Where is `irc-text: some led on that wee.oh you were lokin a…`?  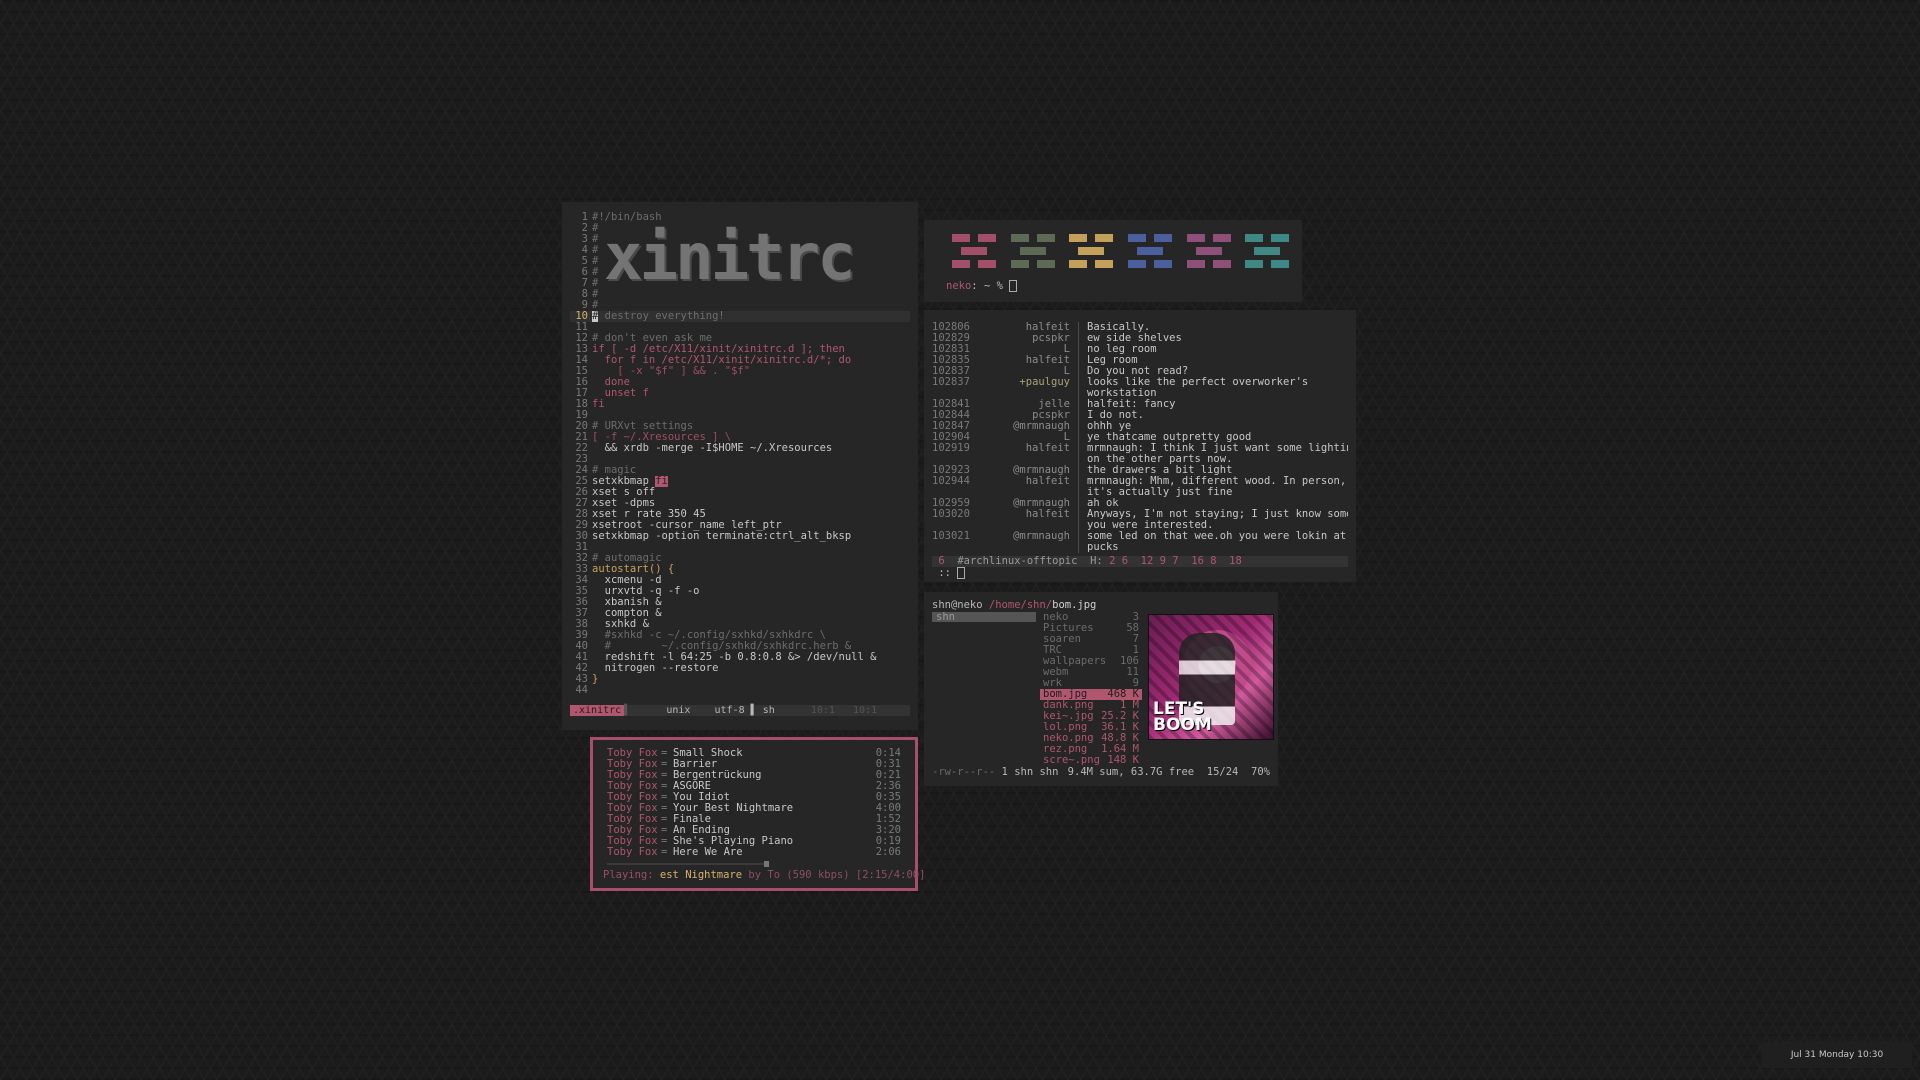
irc-text: some led on that wee.oh you were lokin a… is located at coordinates (1213, 536).